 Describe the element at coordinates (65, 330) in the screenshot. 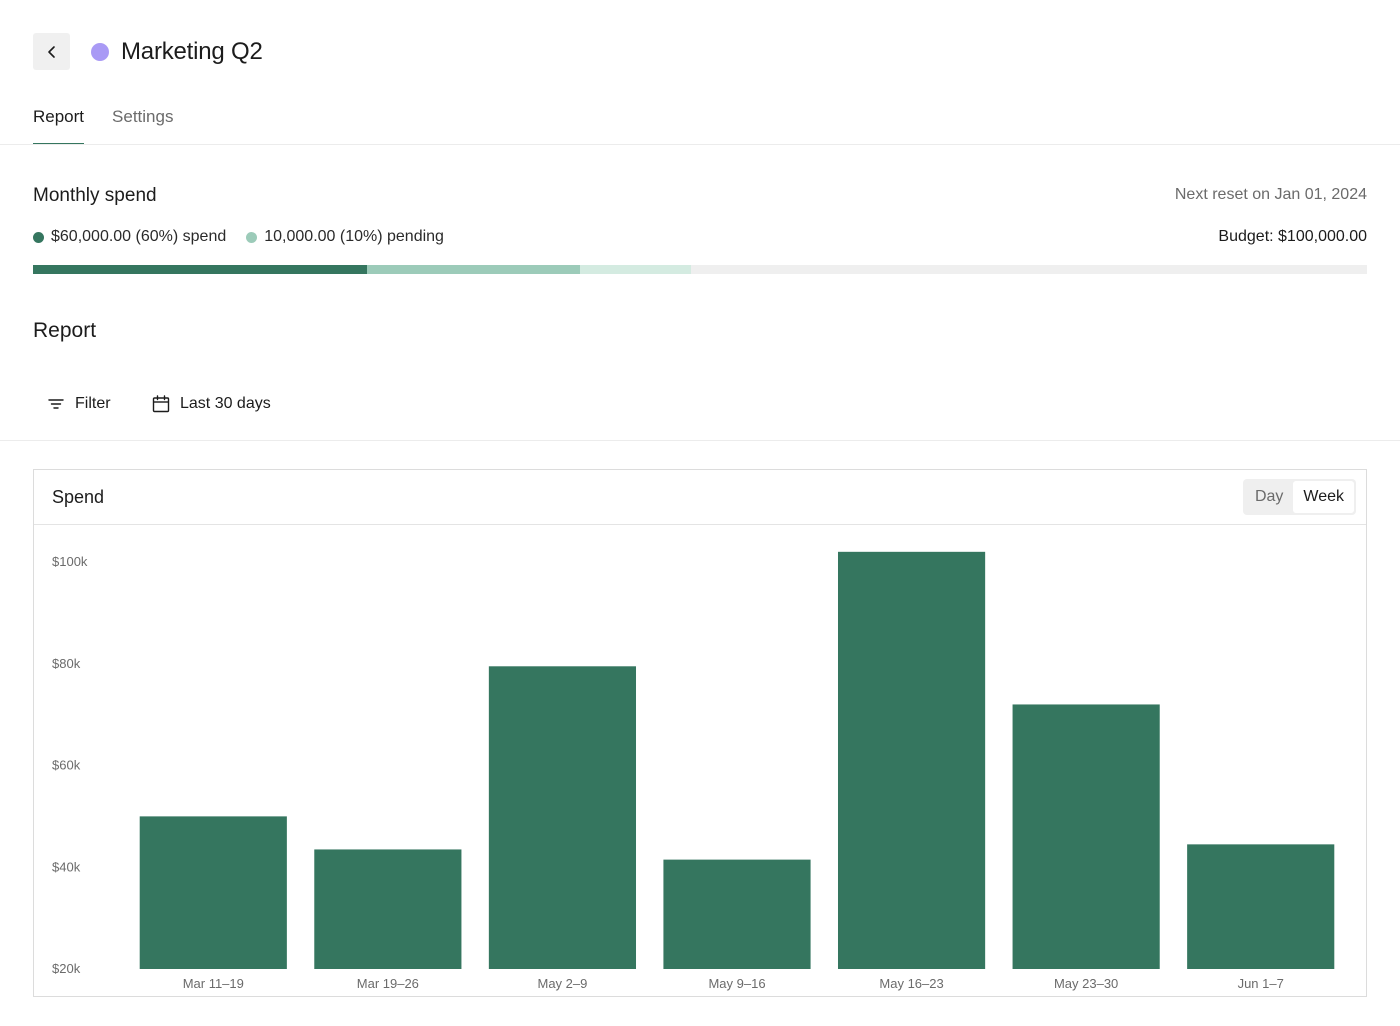

I see `report-title: Report` at that location.